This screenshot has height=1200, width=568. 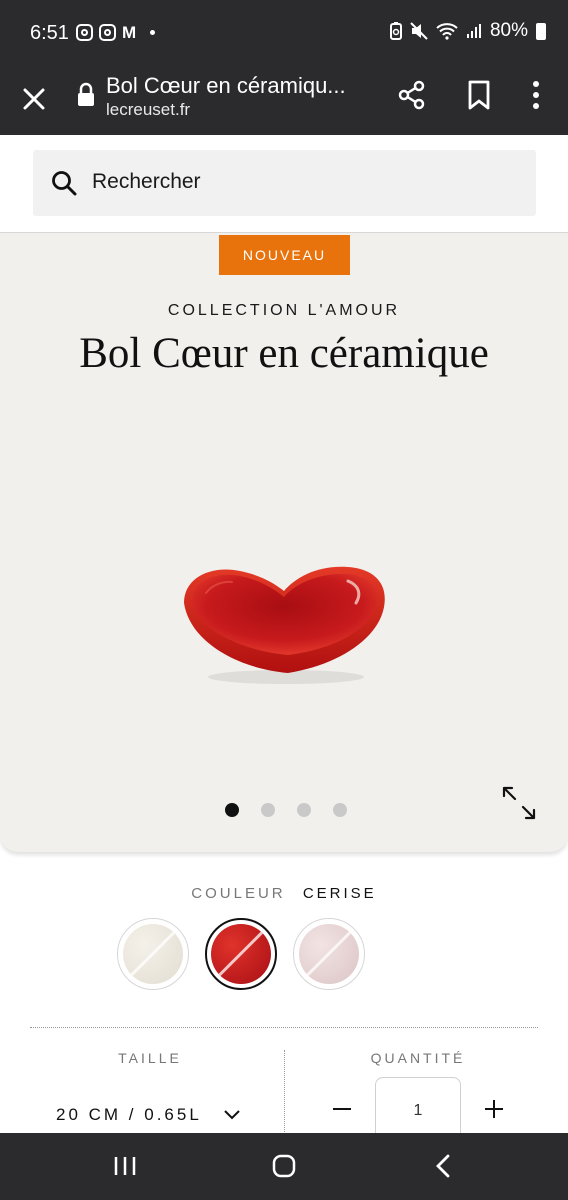 What do you see at coordinates (129, 1114) in the screenshot?
I see `size-value: 20 CM / 0.65L` at bounding box center [129, 1114].